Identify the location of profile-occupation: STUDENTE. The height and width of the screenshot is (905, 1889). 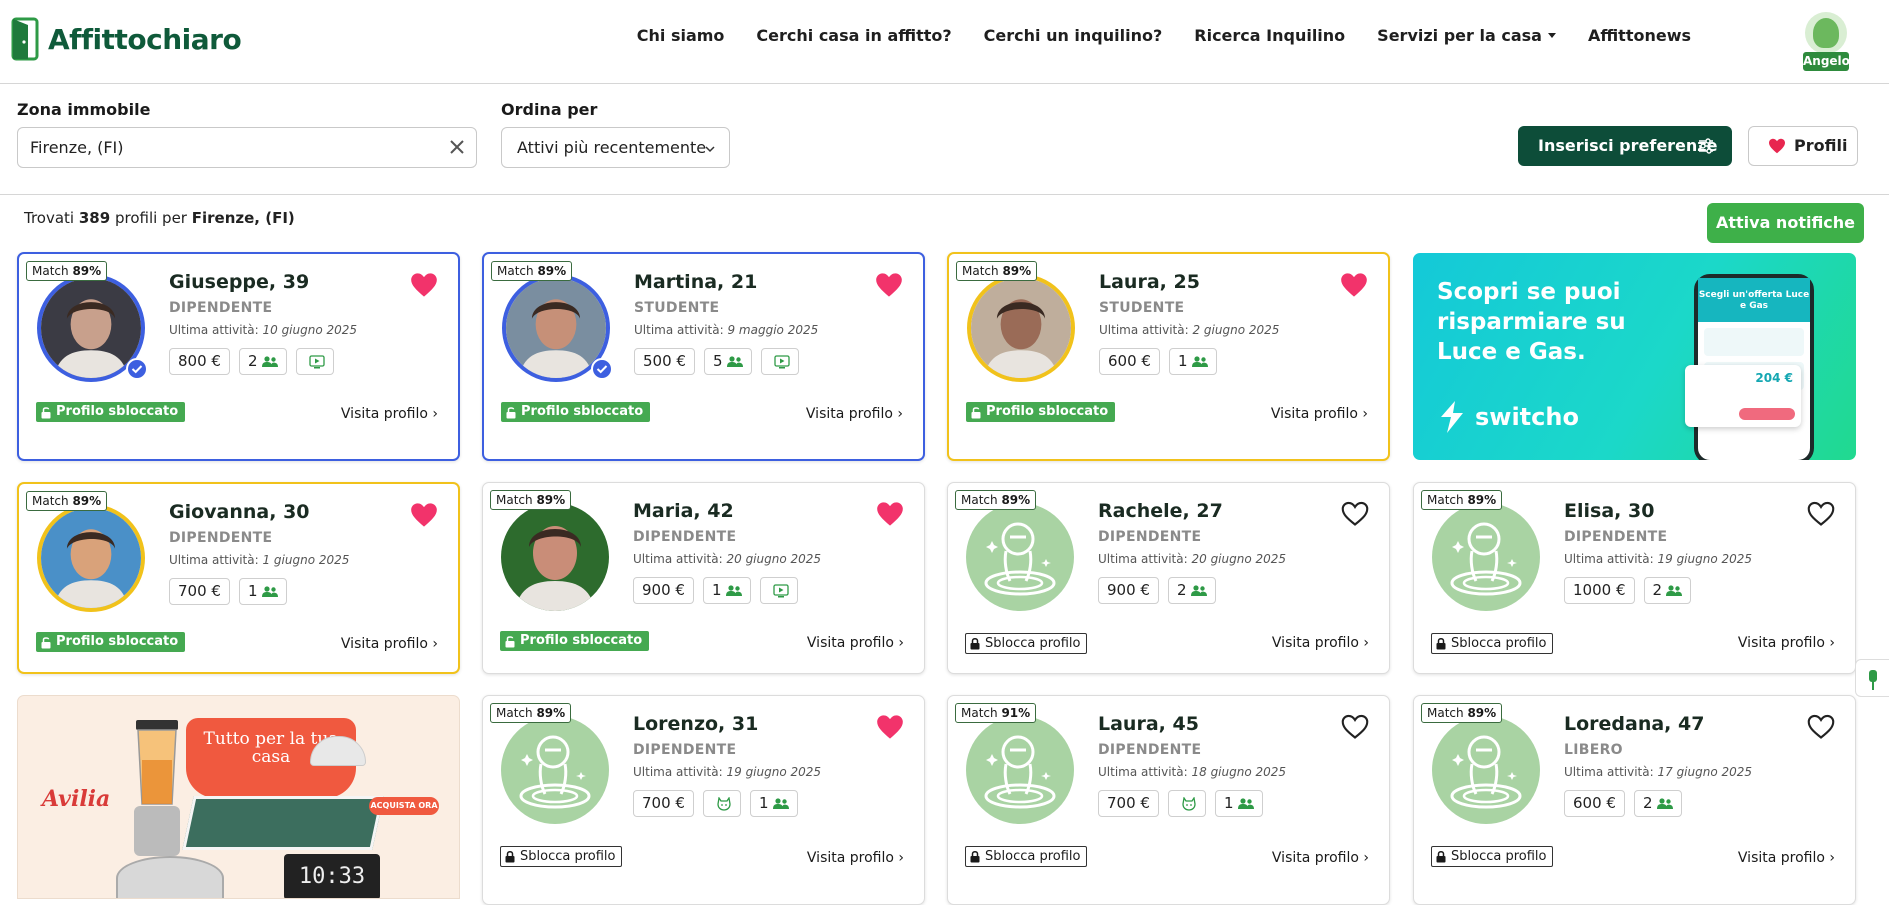
(677, 308).